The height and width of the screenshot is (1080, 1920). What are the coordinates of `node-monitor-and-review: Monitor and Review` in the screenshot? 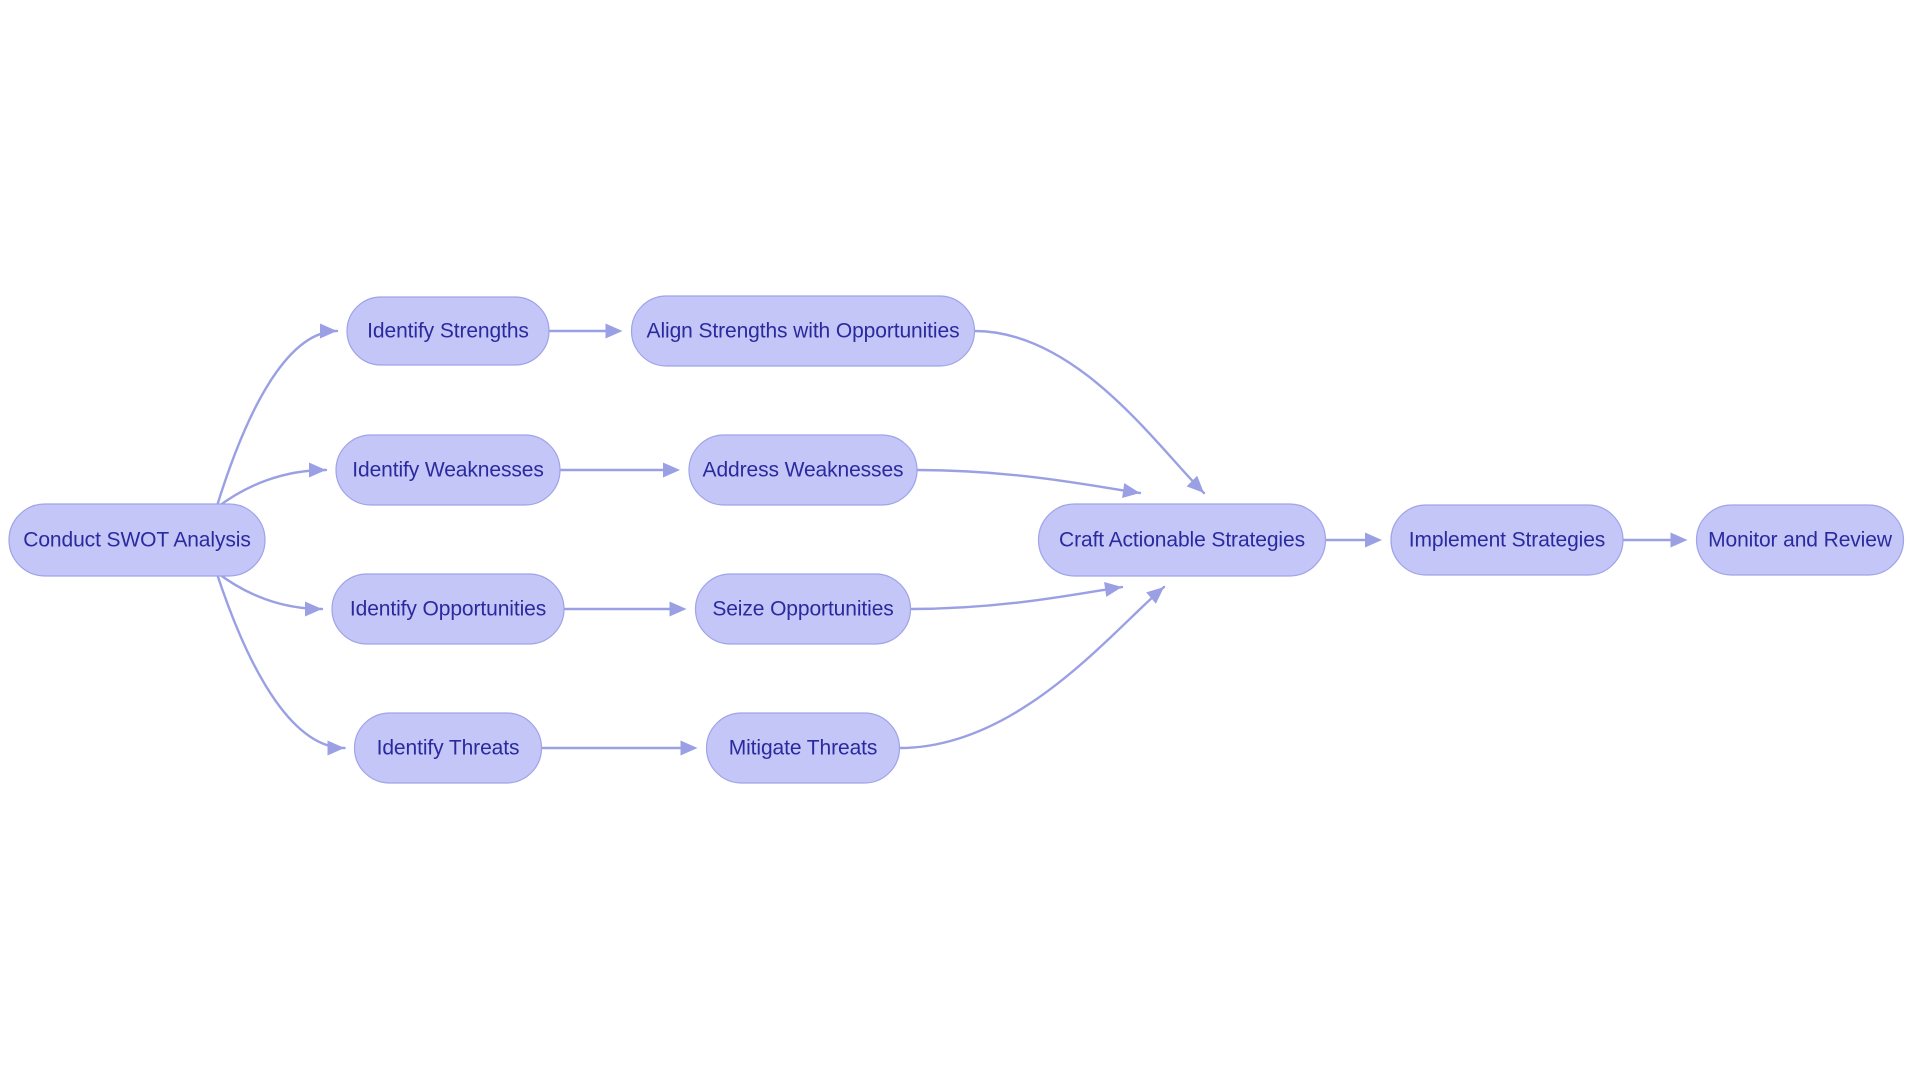 It's located at (1800, 540).